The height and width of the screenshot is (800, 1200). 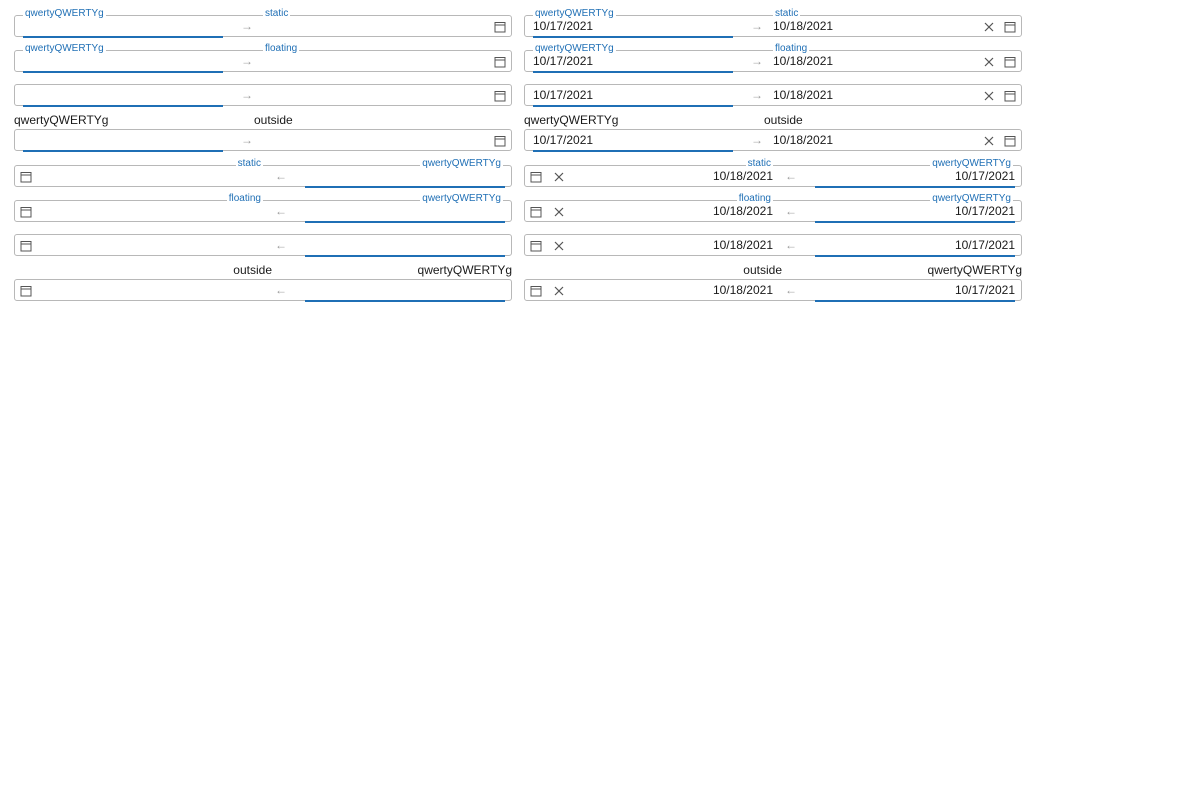 I want to click on date-range-picker-rtl-floating-empty: floating ← qwertyQWERTYg, so click(x=263, y=208).